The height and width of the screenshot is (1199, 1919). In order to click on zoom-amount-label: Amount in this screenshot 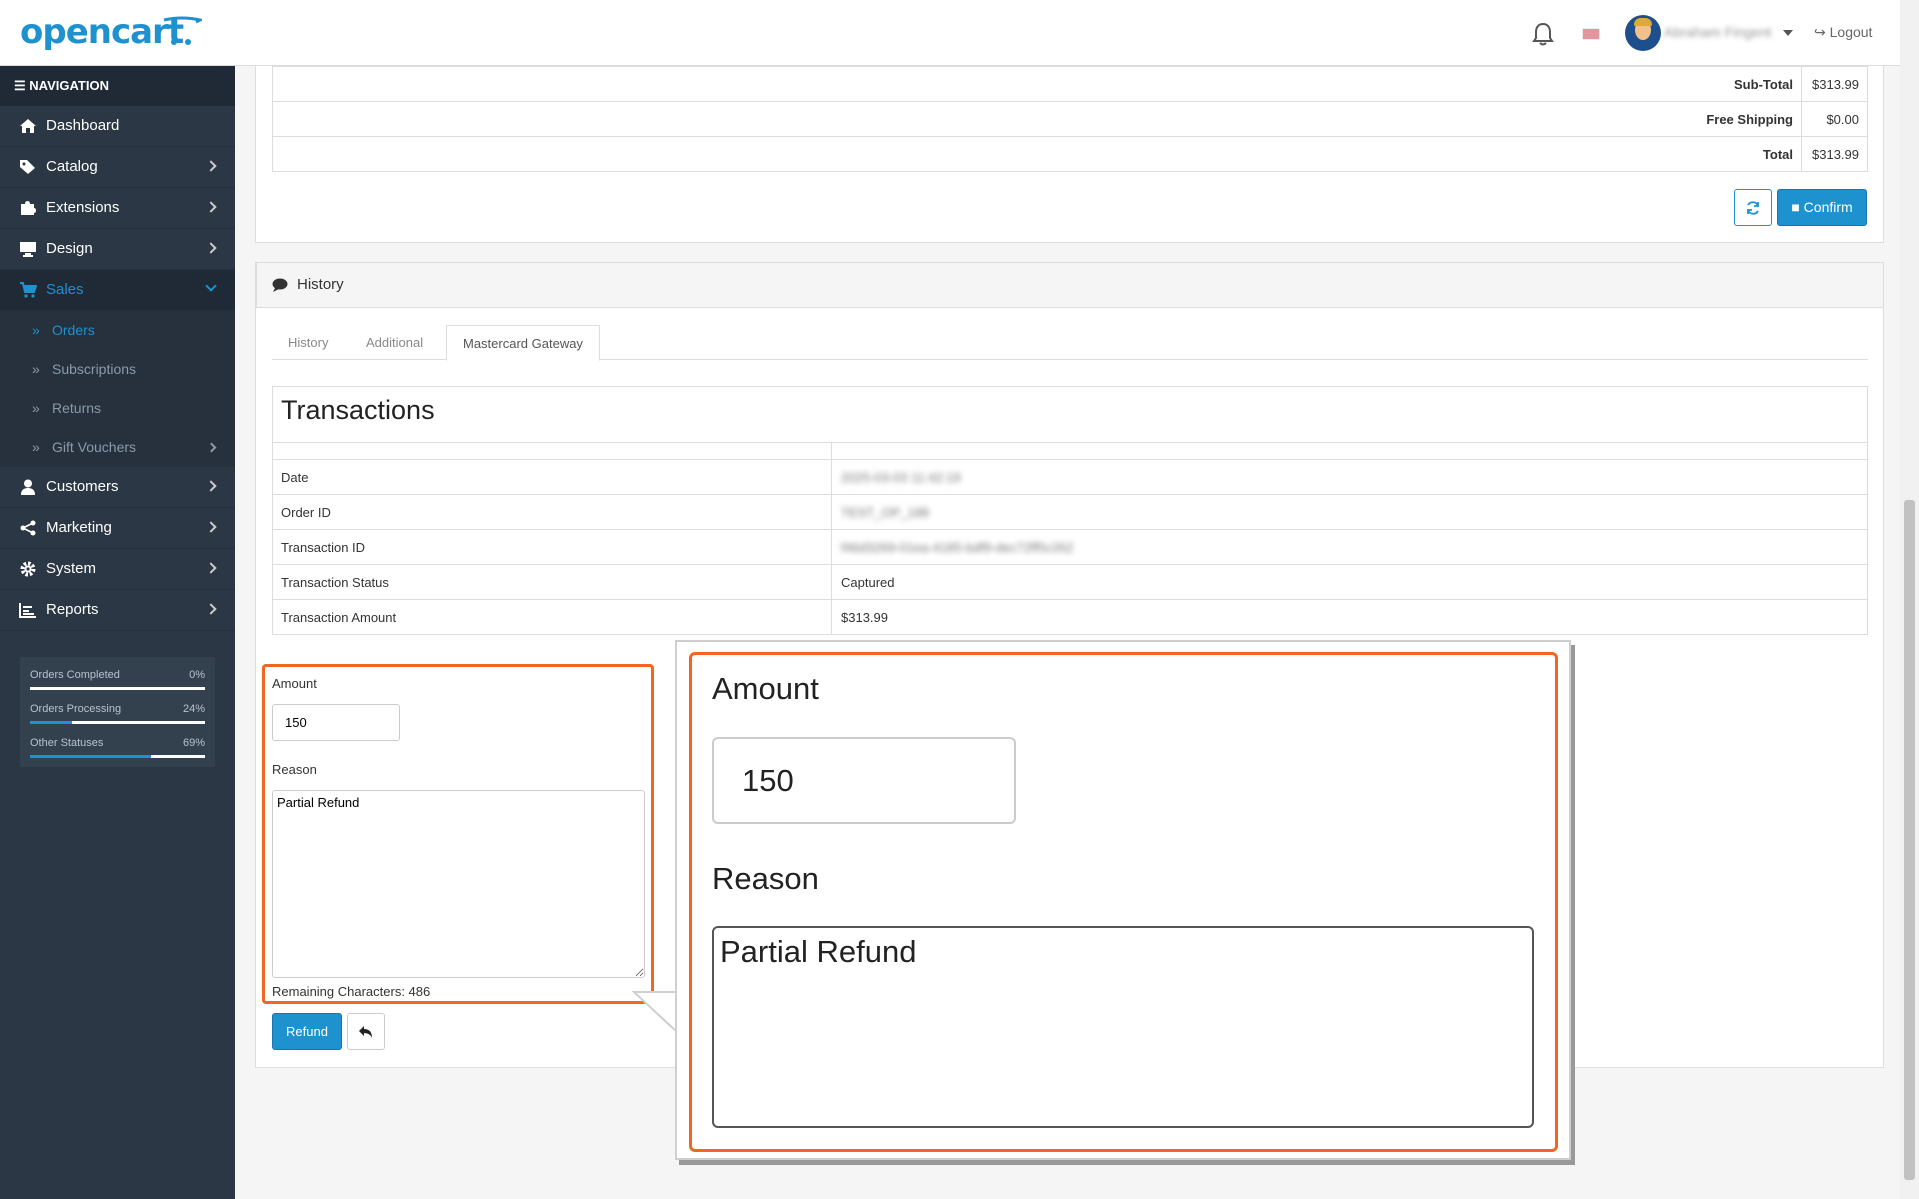, I will do `click(765, 688)`.